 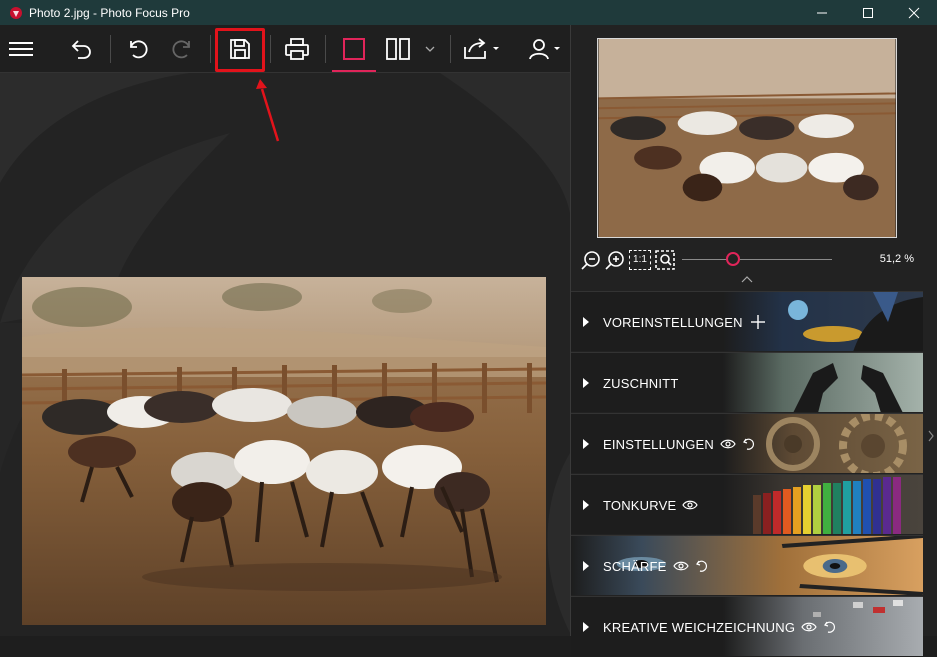 I want to click on chevron-down-icon, so click(x=430, y=49).